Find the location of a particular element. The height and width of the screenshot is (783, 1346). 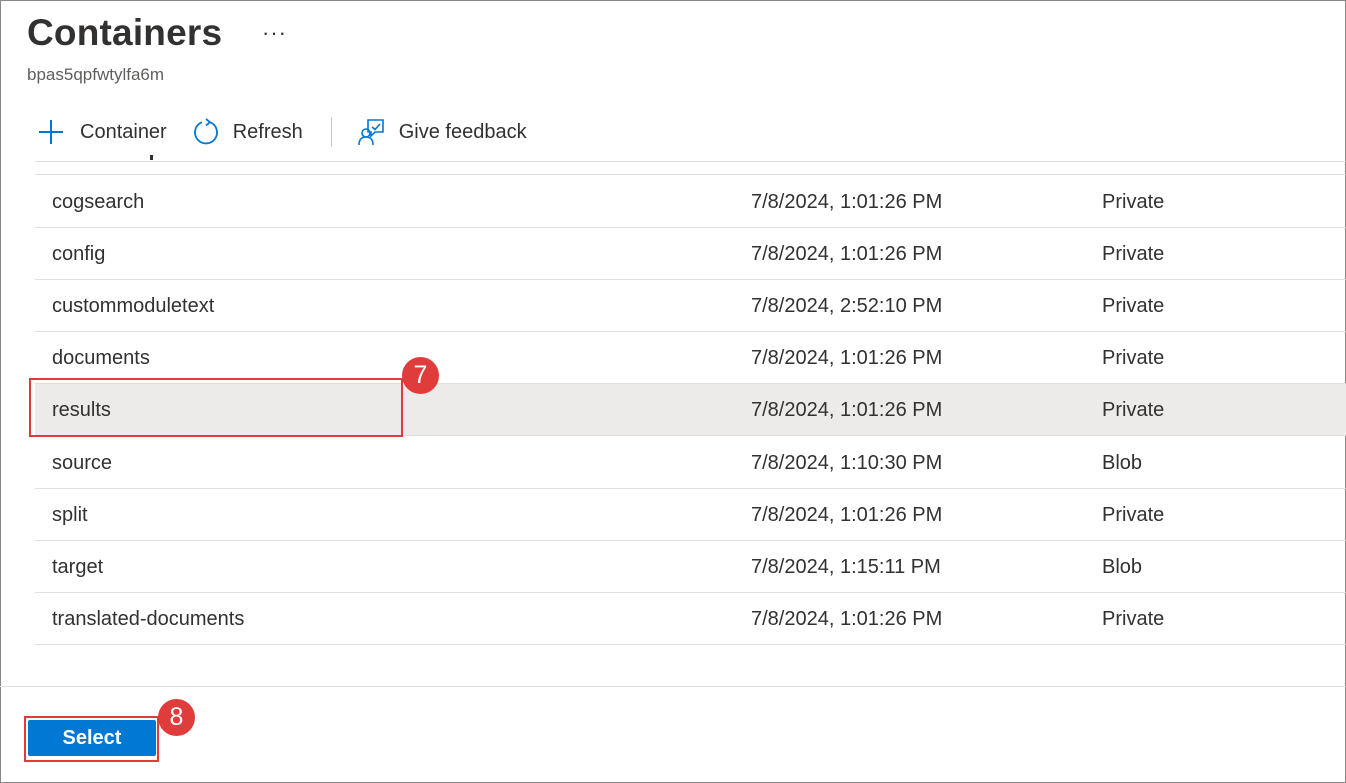

table-row-target: target 7/8/2024, 1:15:11 PM Blob is located at coordinates (690, 567).